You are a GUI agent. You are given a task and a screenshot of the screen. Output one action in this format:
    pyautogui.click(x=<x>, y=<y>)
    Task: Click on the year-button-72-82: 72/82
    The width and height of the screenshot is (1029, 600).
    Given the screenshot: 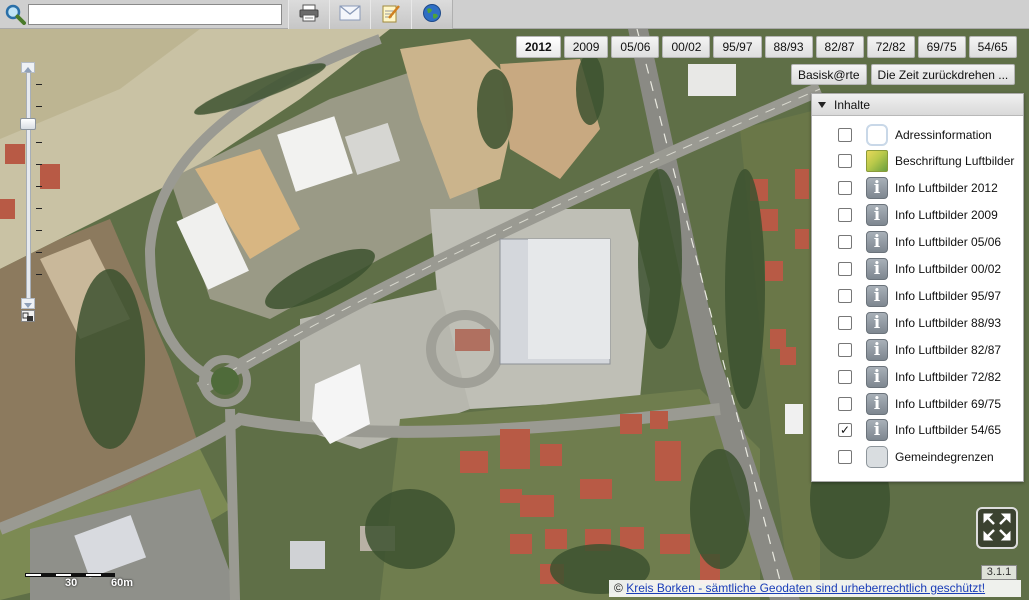 What is the action you would take?
    pyautogui.click(x=890, y=47)
    